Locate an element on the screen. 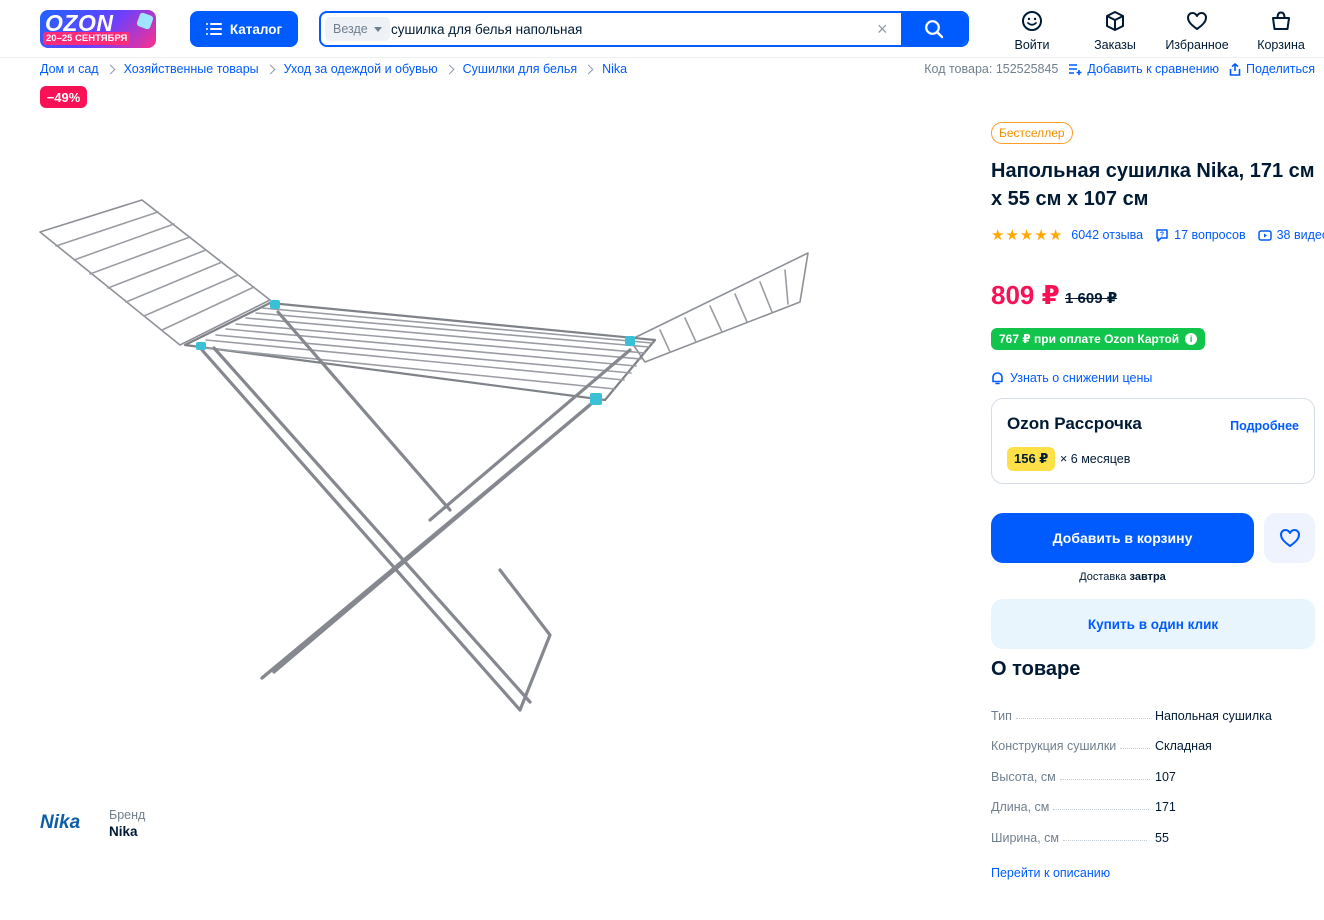  share-link: Поделиться is located at coordinates (1272, 69).